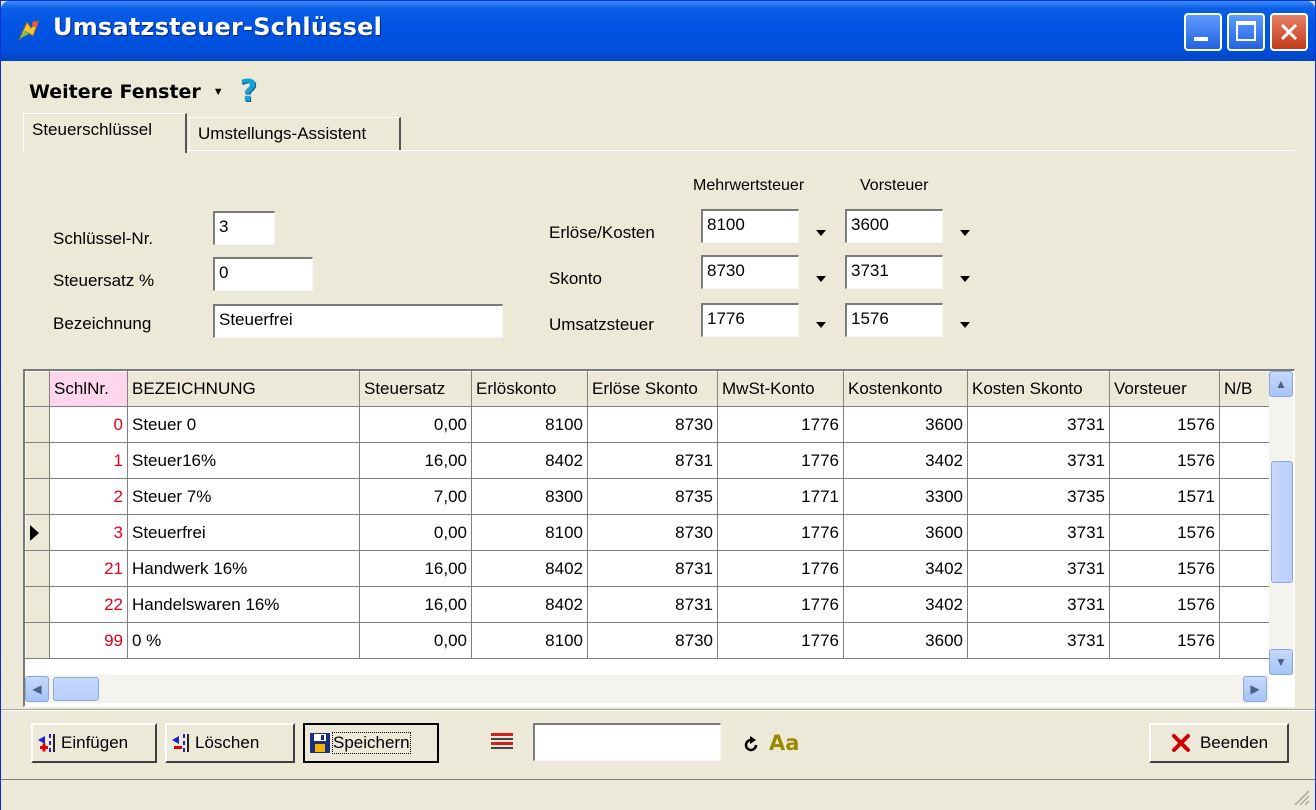 Image resolution: width=1316 pixels, height=810 pixels. Describe the element at coordinates (1282, 522) in the screenshot. I see `vertical-scroll-thumb` at that location.